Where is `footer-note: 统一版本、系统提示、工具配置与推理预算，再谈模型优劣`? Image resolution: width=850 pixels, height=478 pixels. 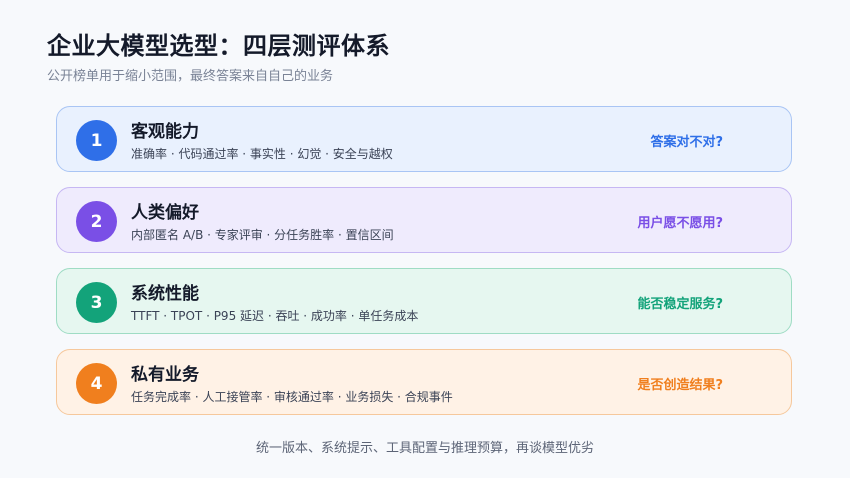
footer-note: 统一版本、系统提示、工具配置与推理预算，再谈模型优劣 is located at coordinates (424, 448).